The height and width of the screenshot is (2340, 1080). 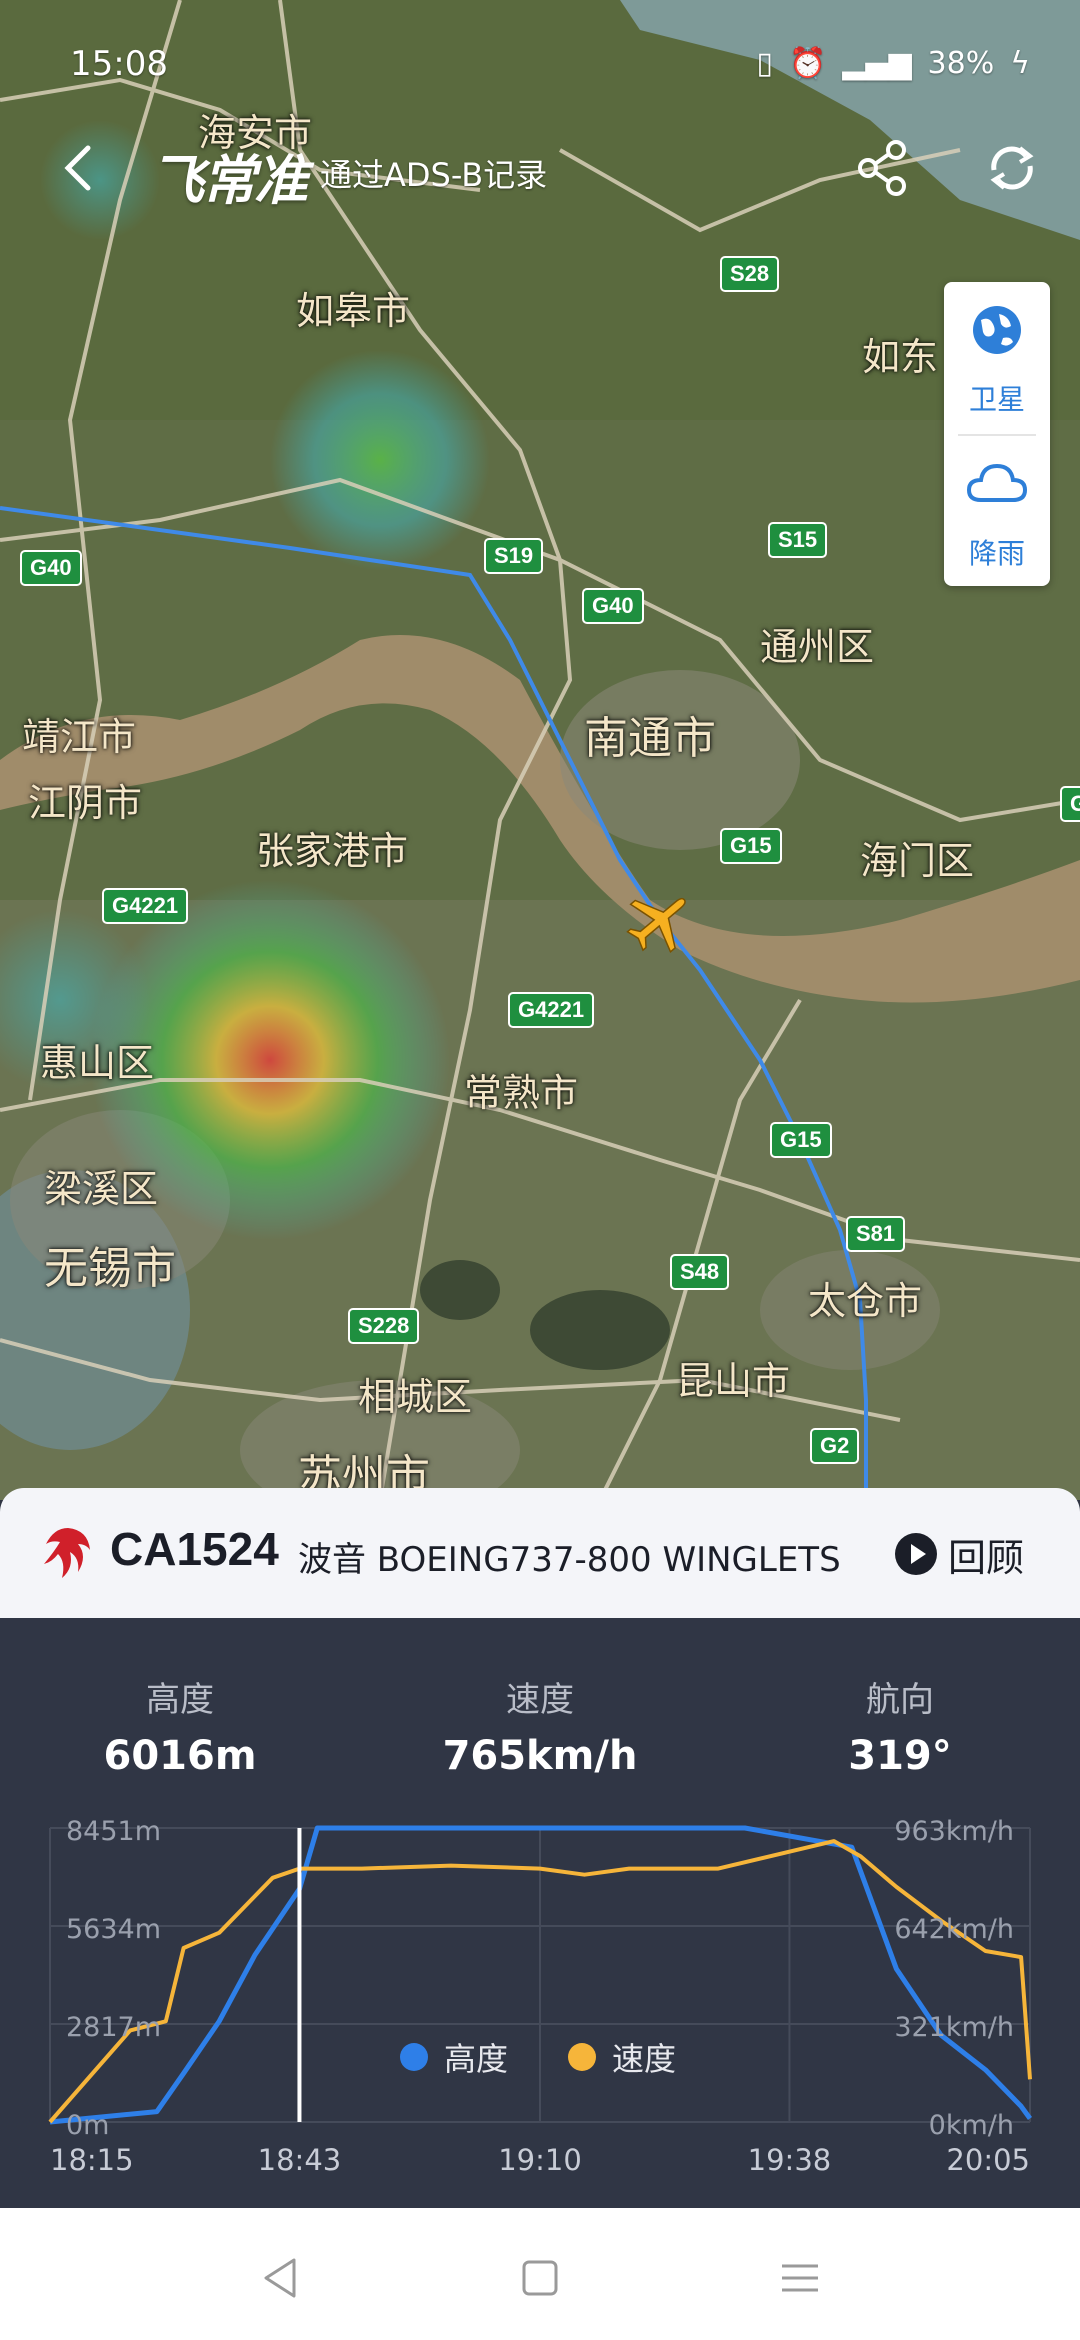 What do you see at coordinates (997, 482) in the screenshot?
I see `cloud-icon` at bounding box center [997, 482].